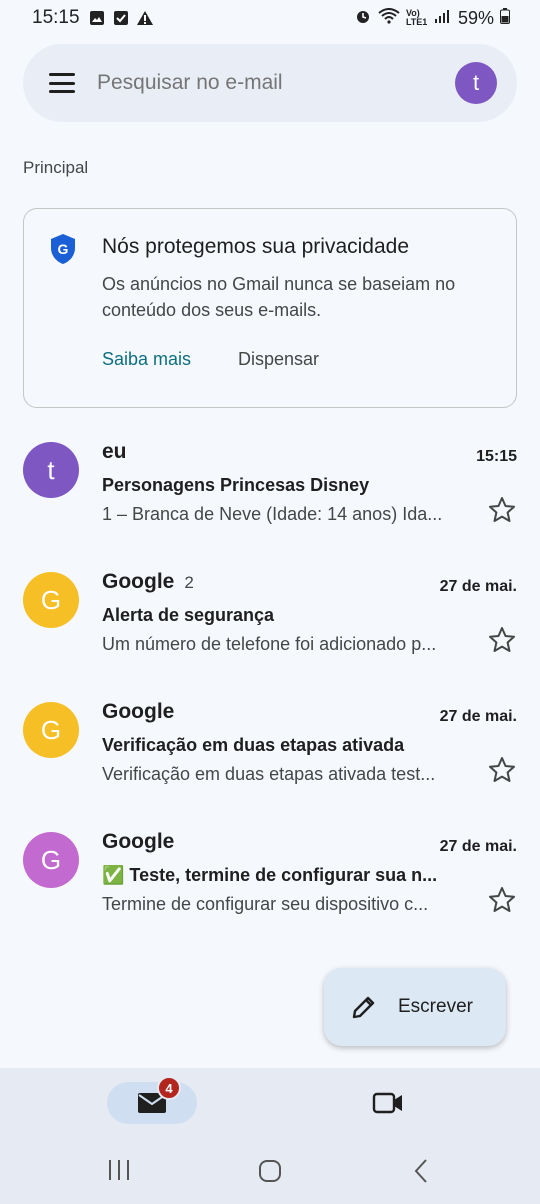  I want to click on warning-icon, so click(145, 18).